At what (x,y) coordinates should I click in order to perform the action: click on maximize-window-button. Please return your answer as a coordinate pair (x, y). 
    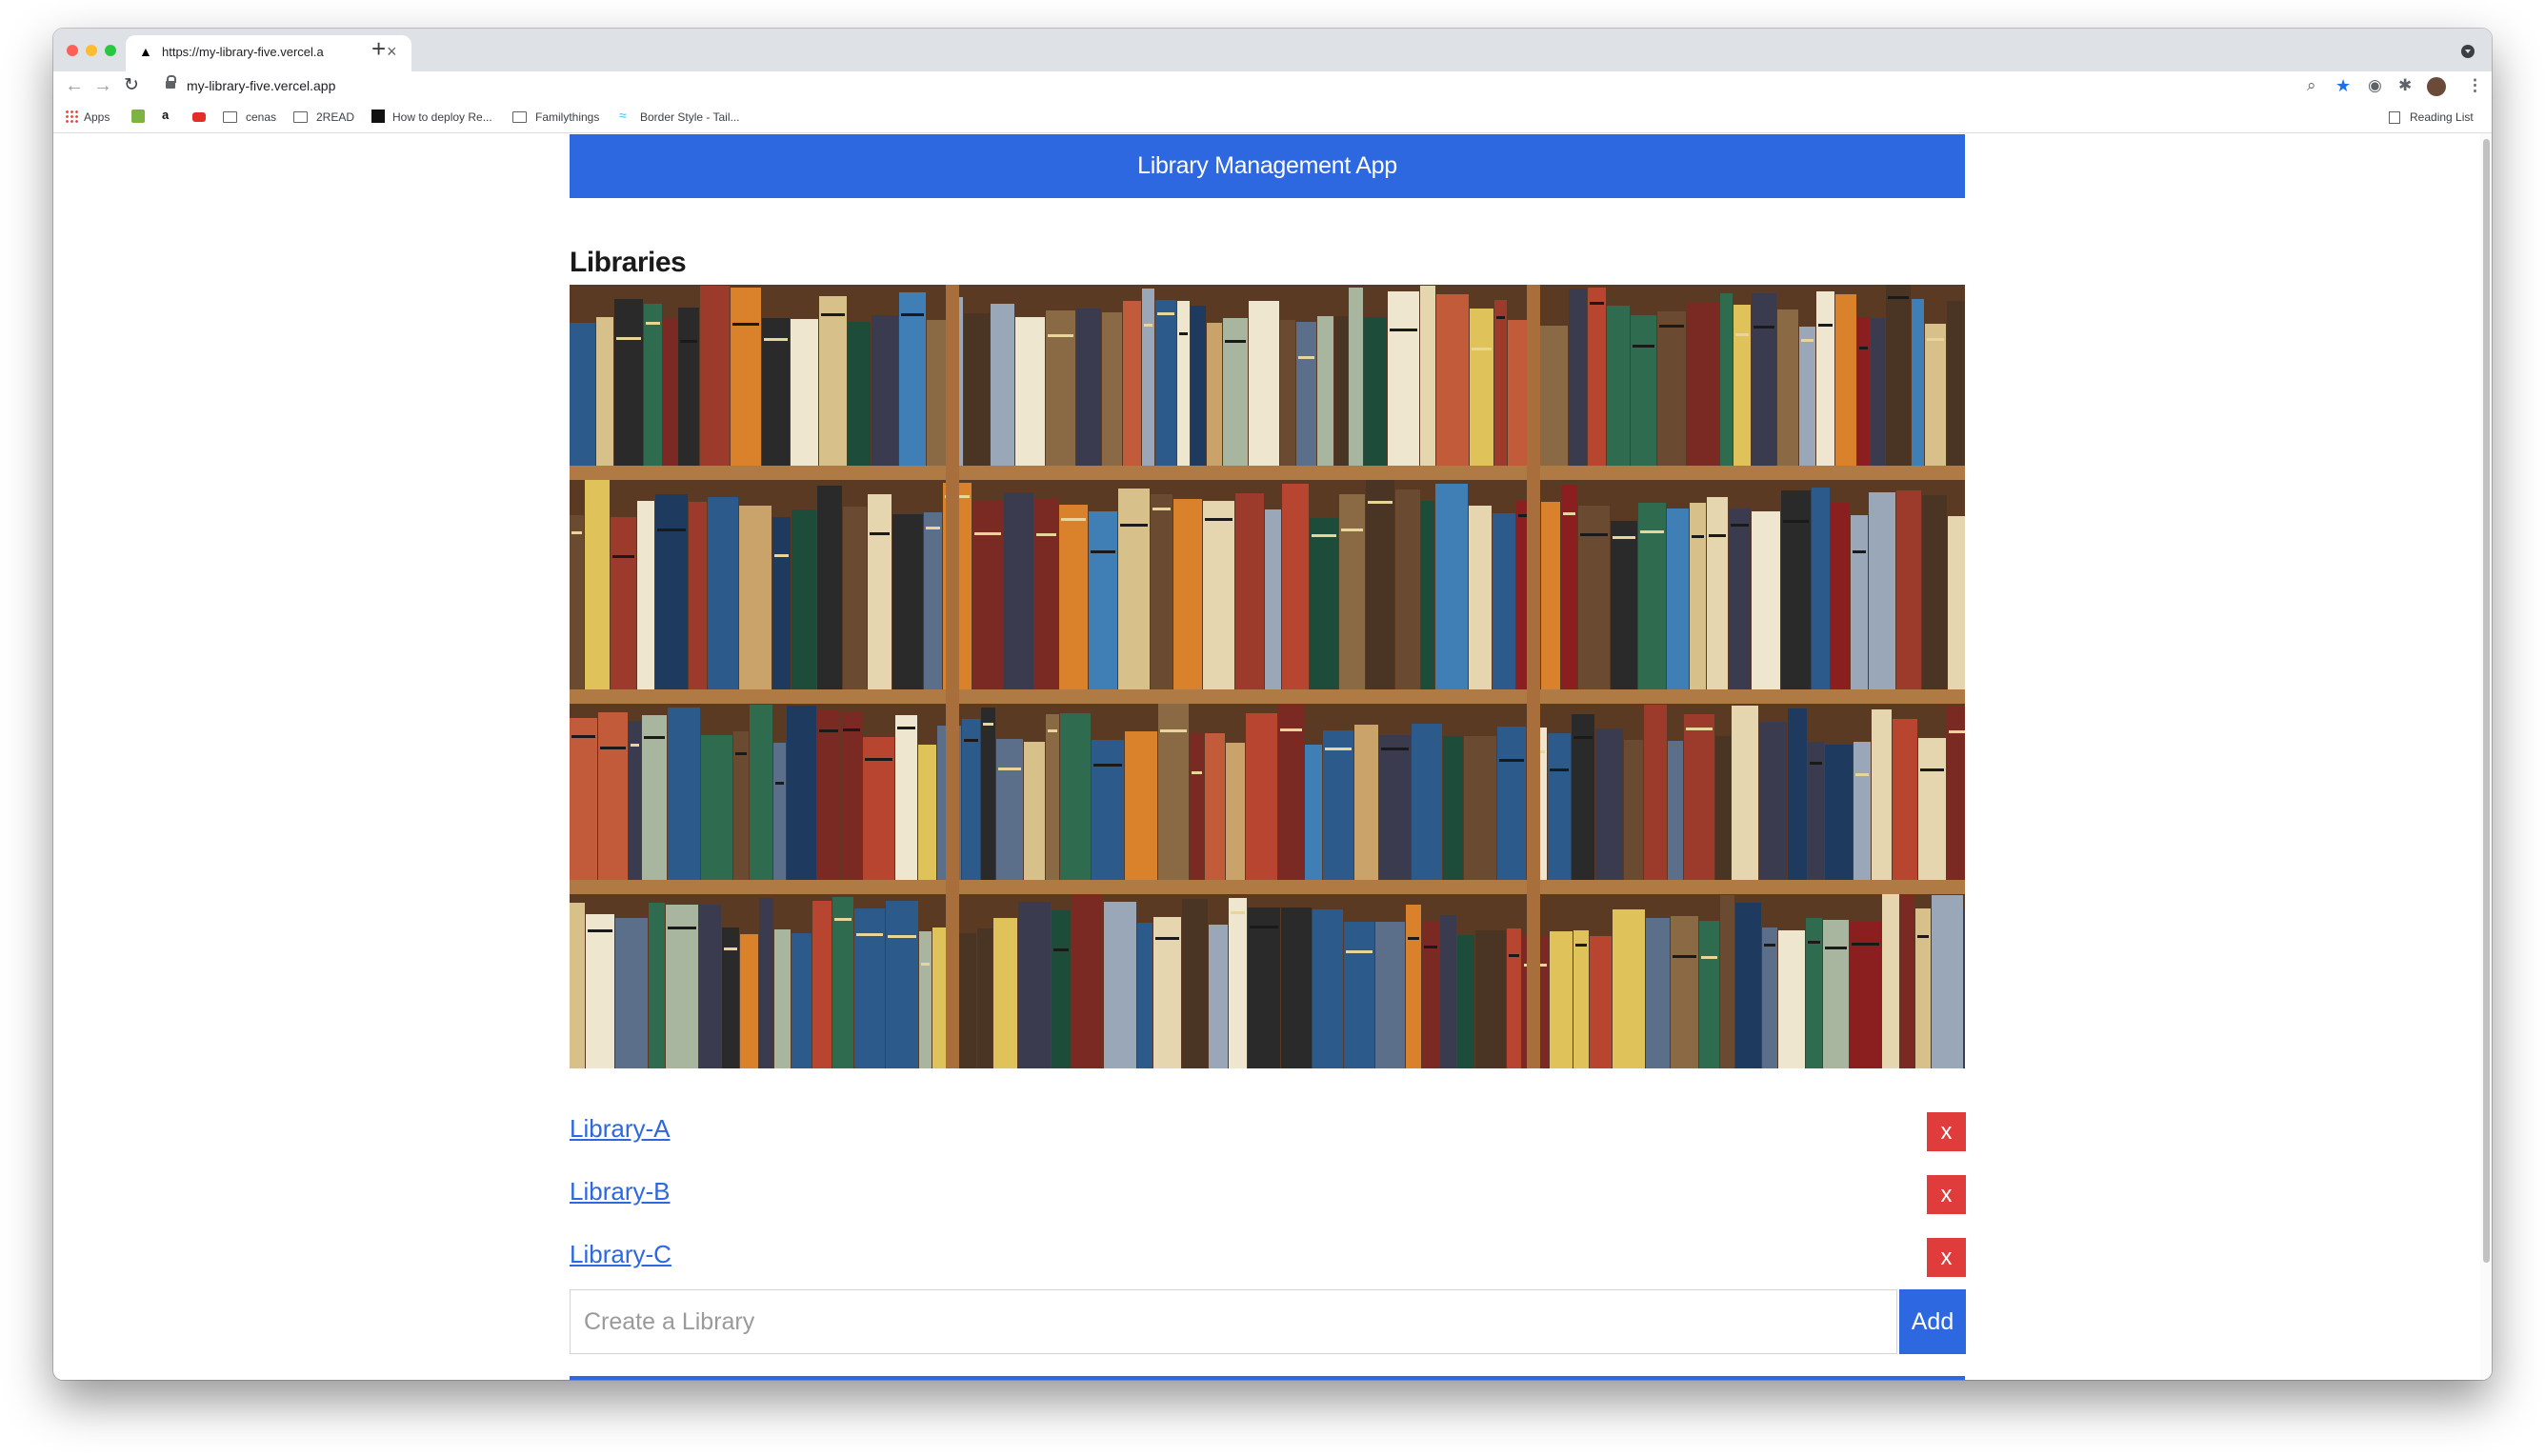
    Looking at the image, I should click on (110, 51).